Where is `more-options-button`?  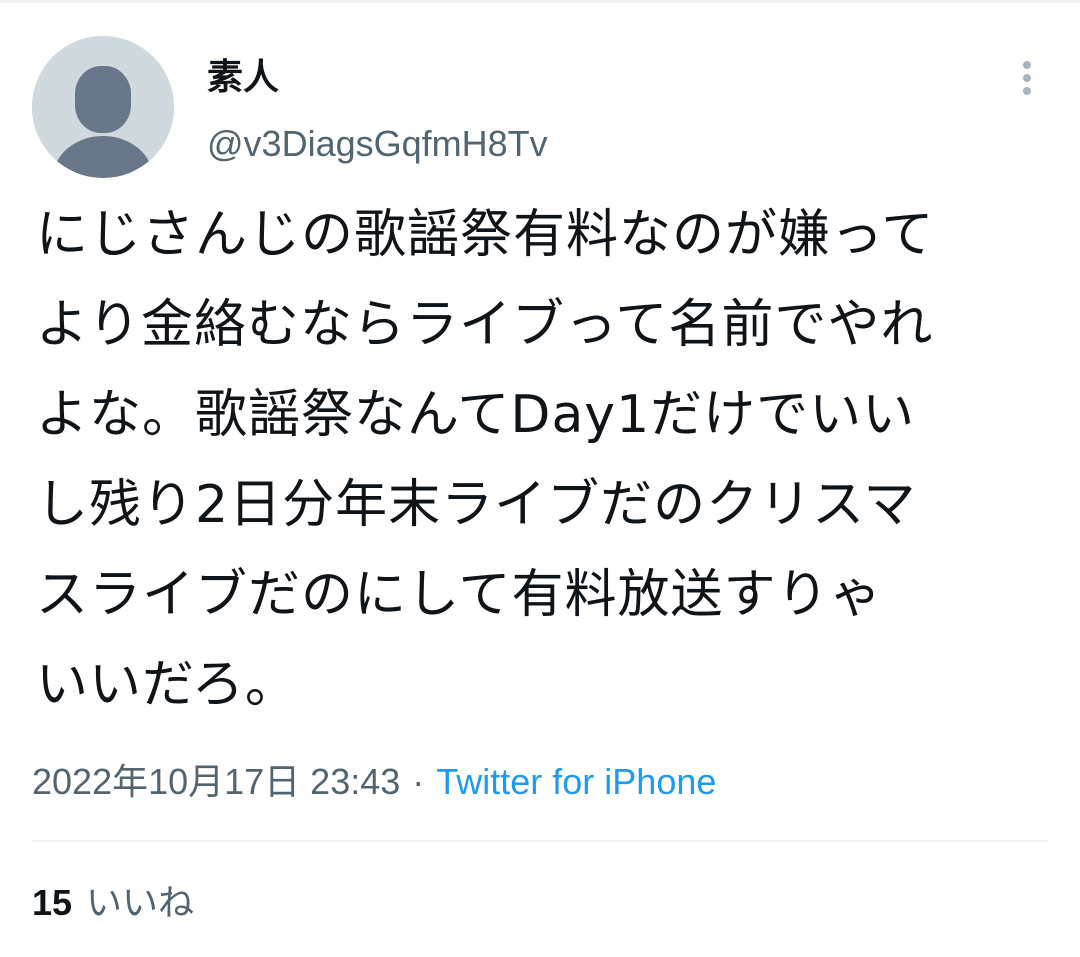 more-options-button is located at coordinates (1027, 78).